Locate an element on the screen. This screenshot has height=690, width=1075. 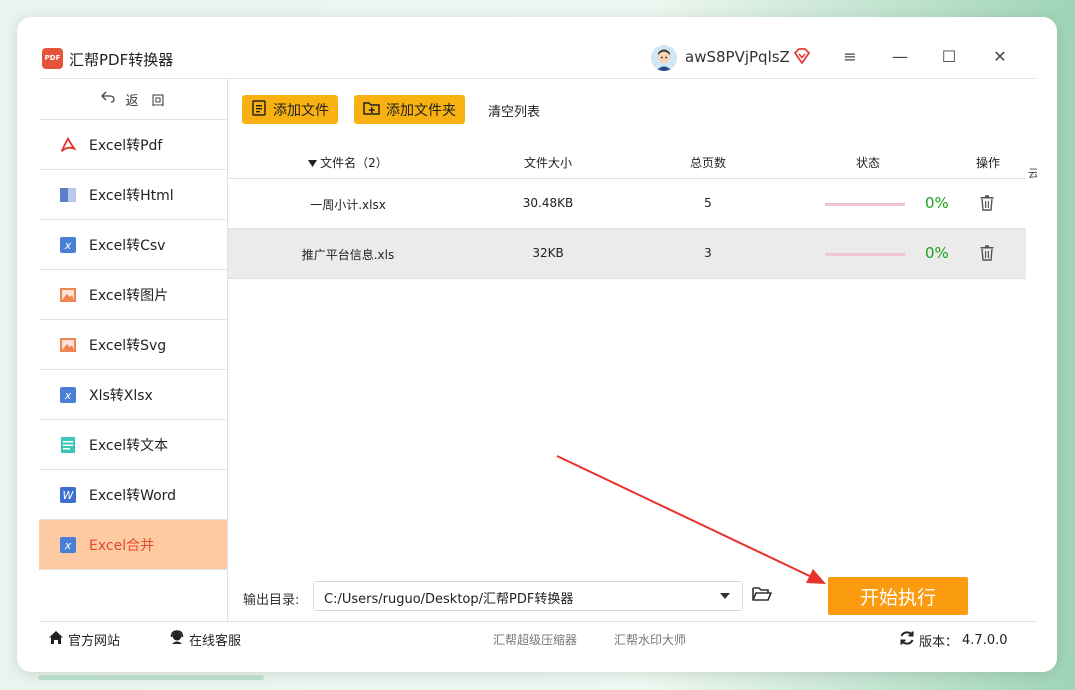
file-name: 推广平台信息.xls is located at coordinates (348, 255).